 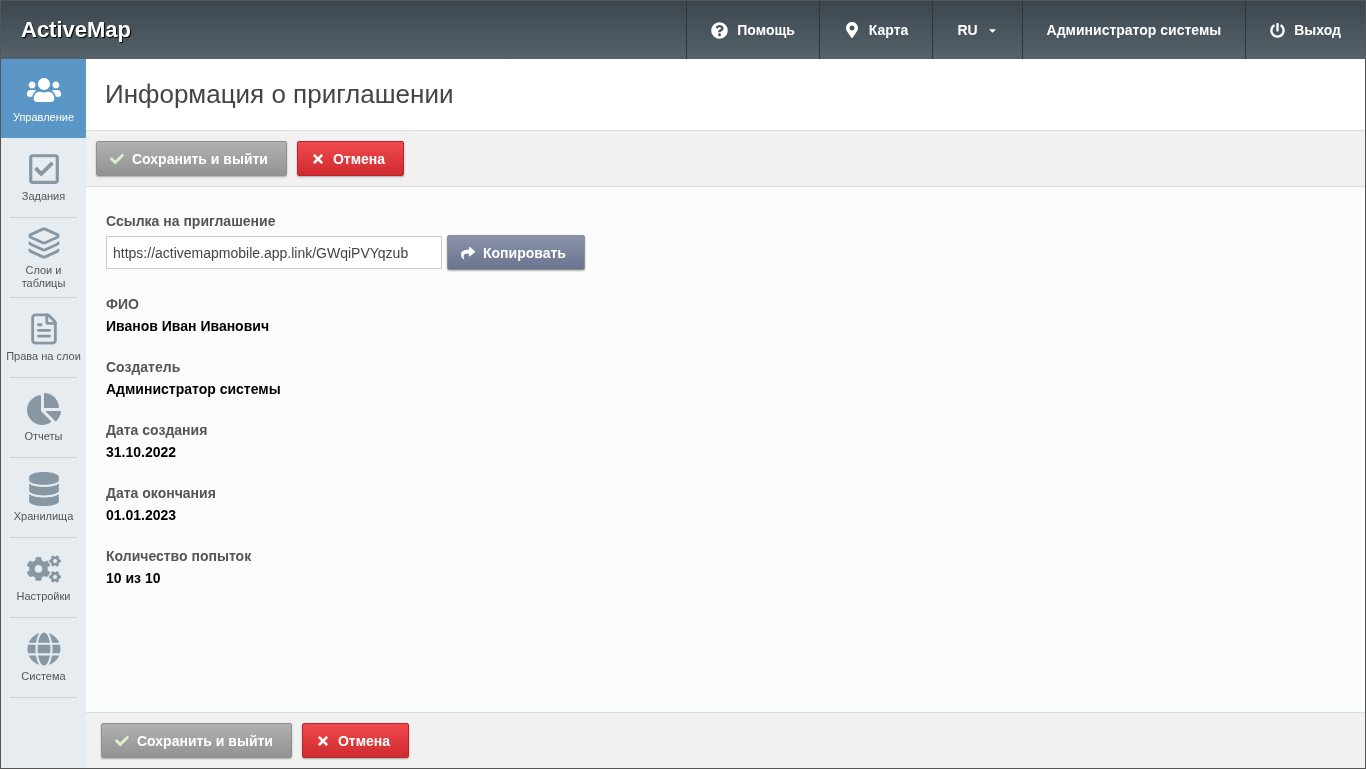 I want to click on sidebar-item: Система, so click(x=43, y=658).